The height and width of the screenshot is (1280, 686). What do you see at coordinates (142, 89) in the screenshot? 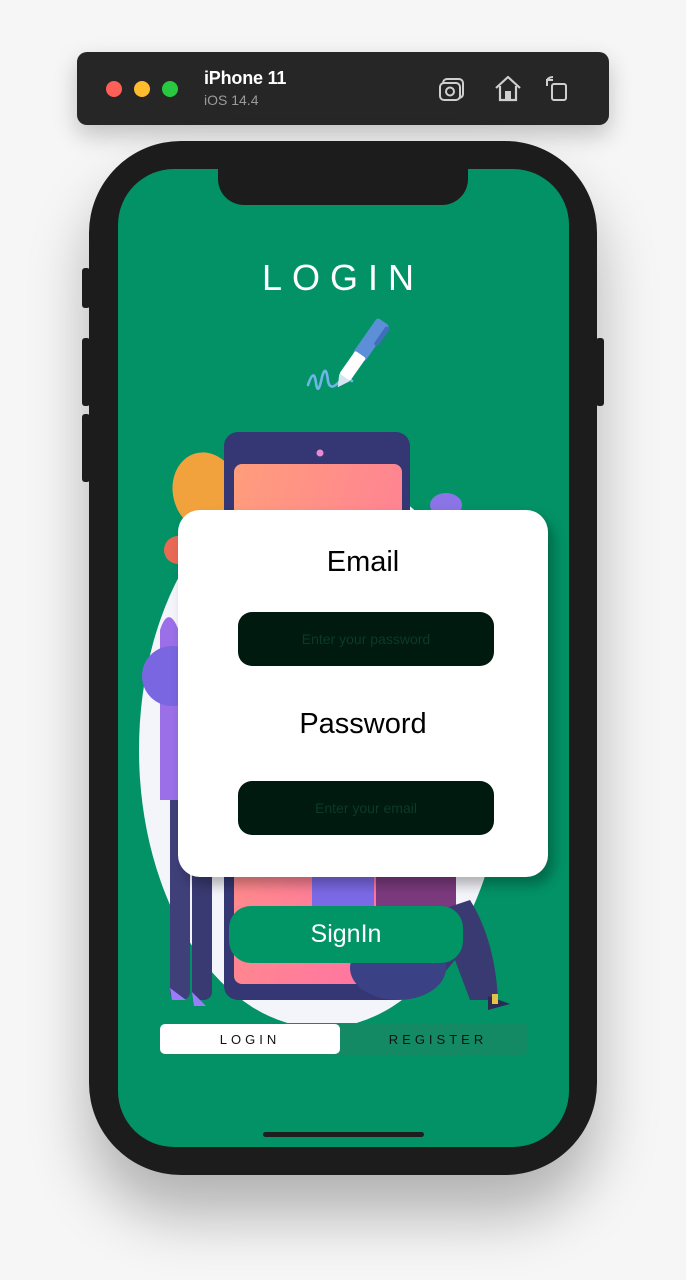
I see `minimize-window-button` at bounding box center [142, 89].